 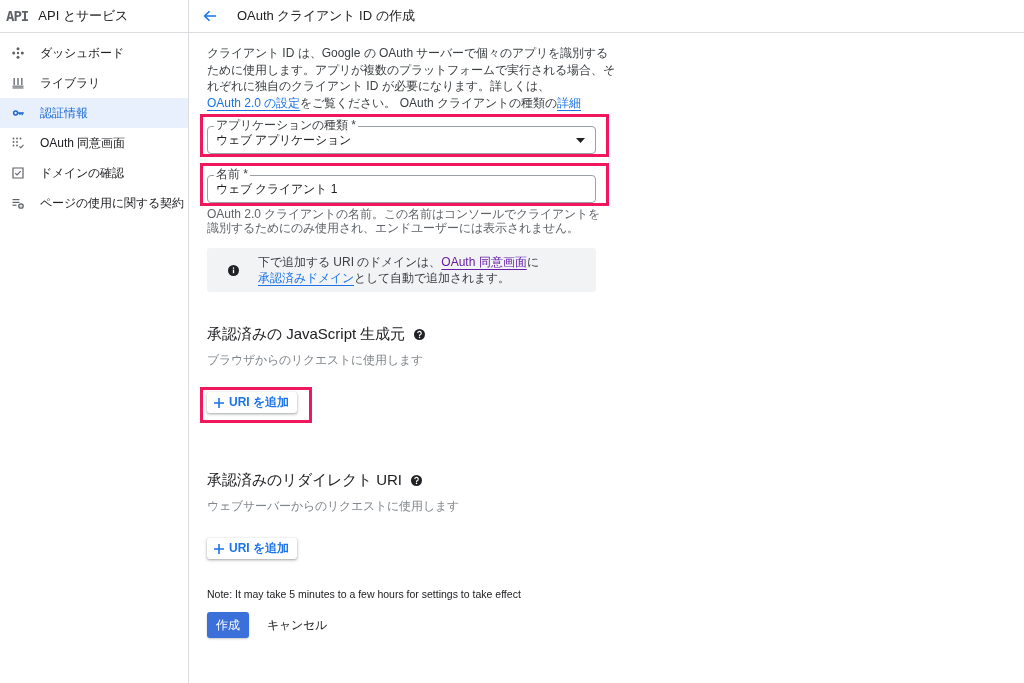 I want to click on dropdown-caret-icon, so click(x=580, y=140).